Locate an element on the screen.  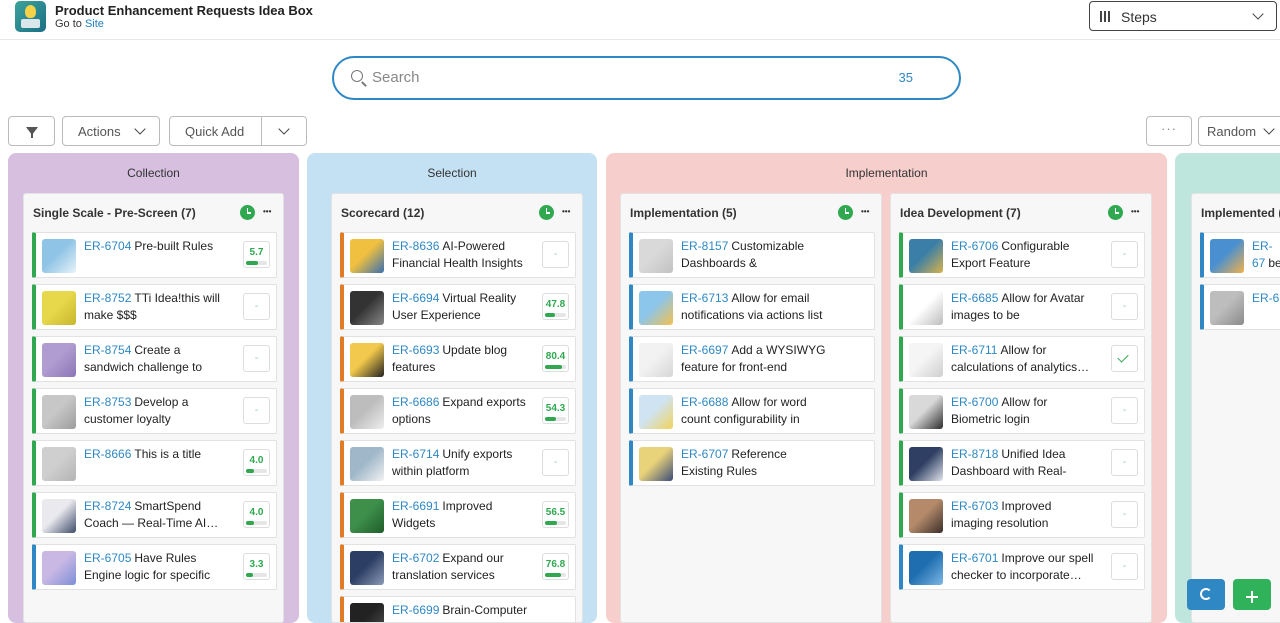
idea-card: ER-6707 Reference Existing Rules is located at coordinates (752, 463).